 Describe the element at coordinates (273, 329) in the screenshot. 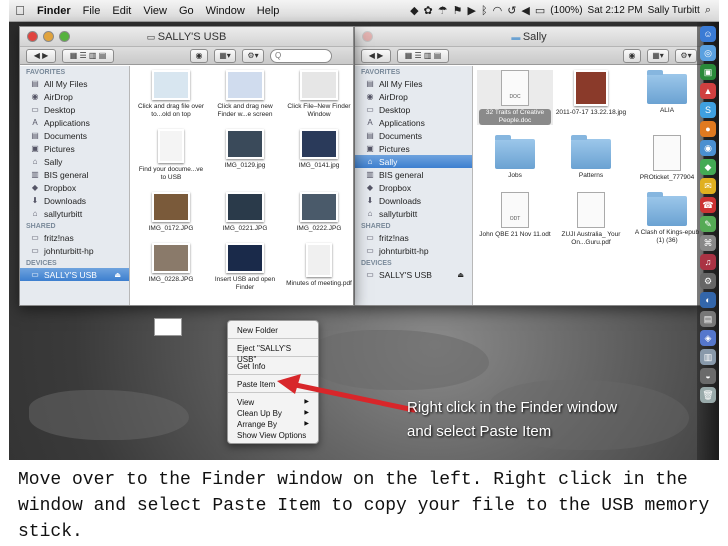

I see `menu-item-new-folder: New Folder` at that location.